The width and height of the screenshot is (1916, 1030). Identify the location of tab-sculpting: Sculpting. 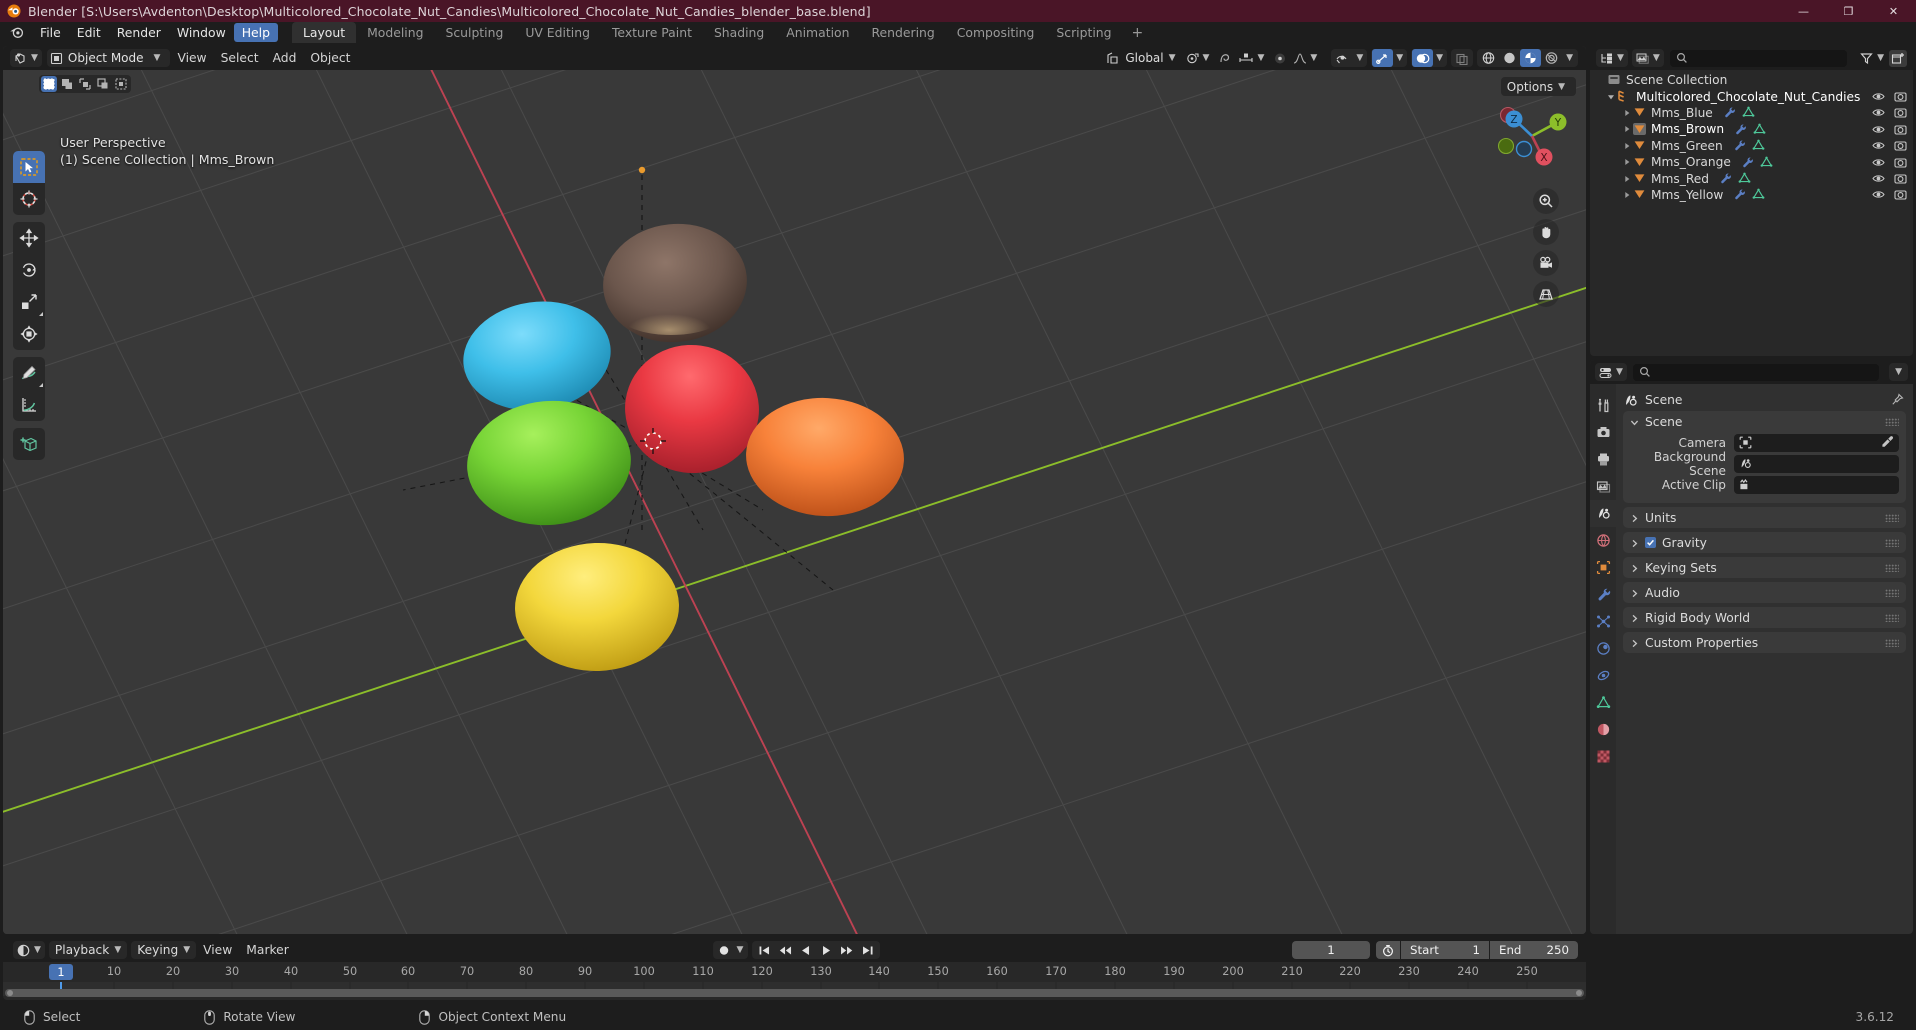
(474, 32).